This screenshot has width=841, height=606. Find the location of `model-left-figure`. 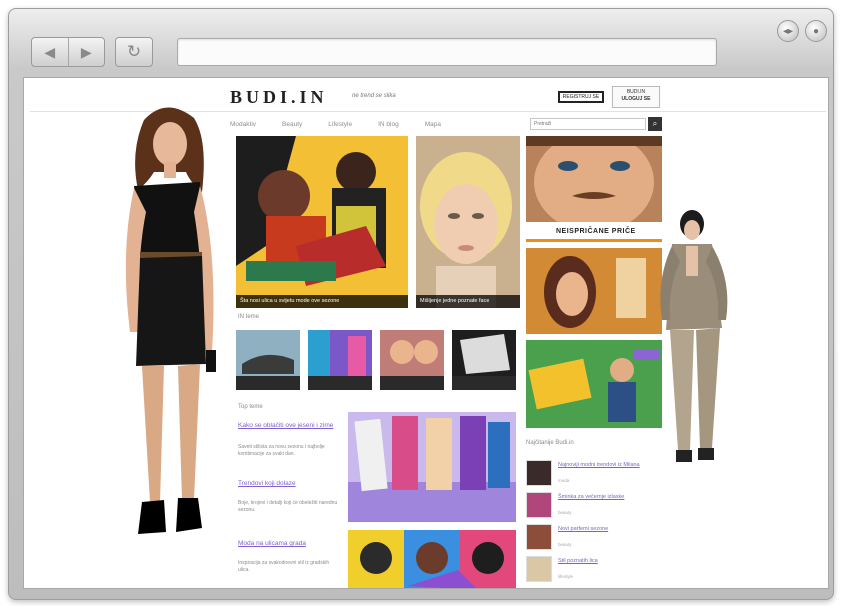

model-left-figure is located at coordinates (165, 337).